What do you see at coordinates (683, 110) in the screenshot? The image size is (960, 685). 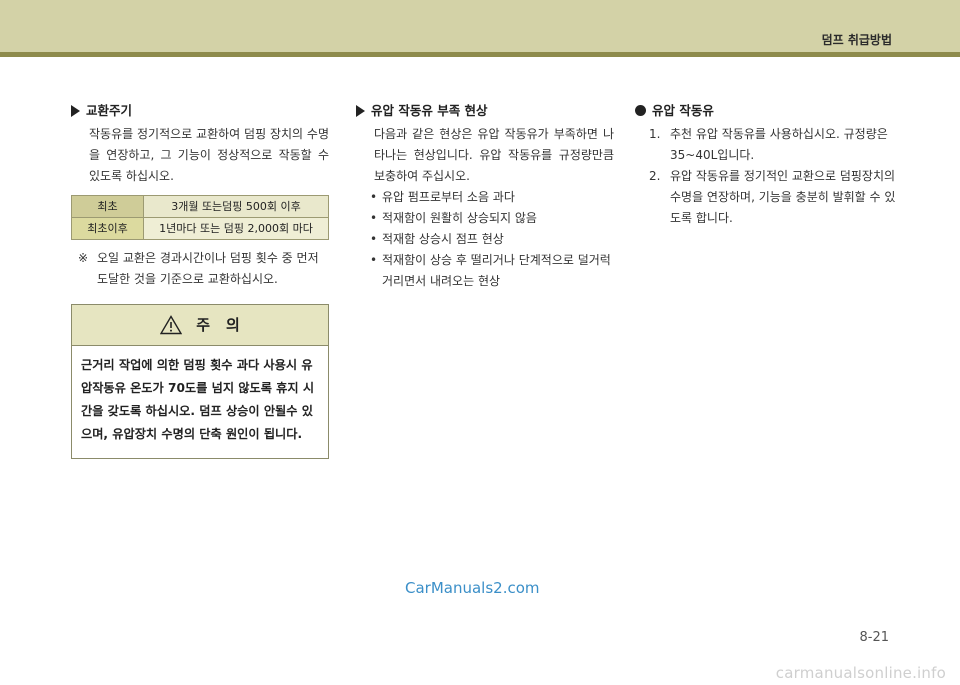 I see `section-title-text: 유압 작동유` at bounding box center [683, 110].